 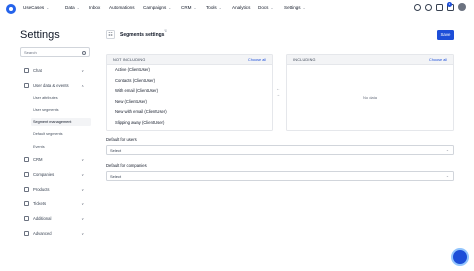 I want to click on nav-usecases-label: UseCases, so click(x=34, y=7).